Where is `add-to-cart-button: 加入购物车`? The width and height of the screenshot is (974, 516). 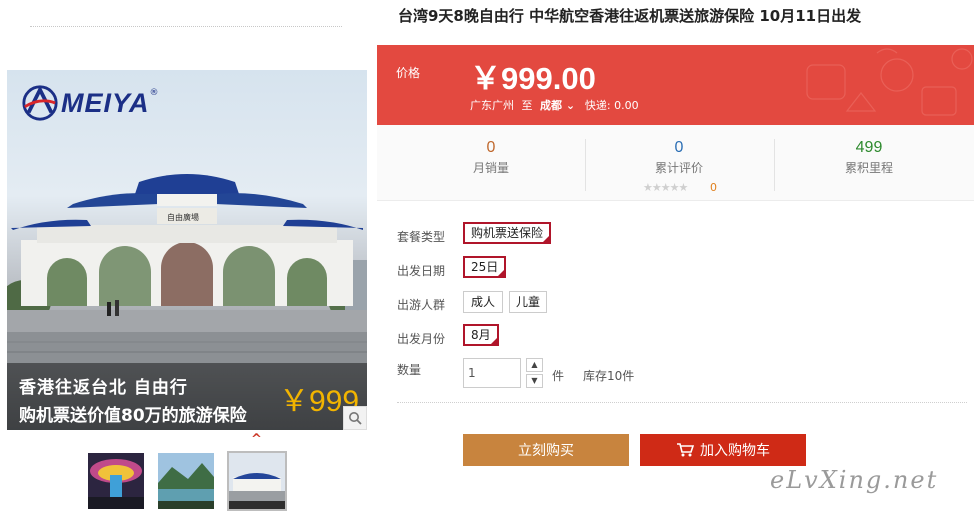 add-to-cart-button: 加入购物车 is located at coordinates (723, 450).